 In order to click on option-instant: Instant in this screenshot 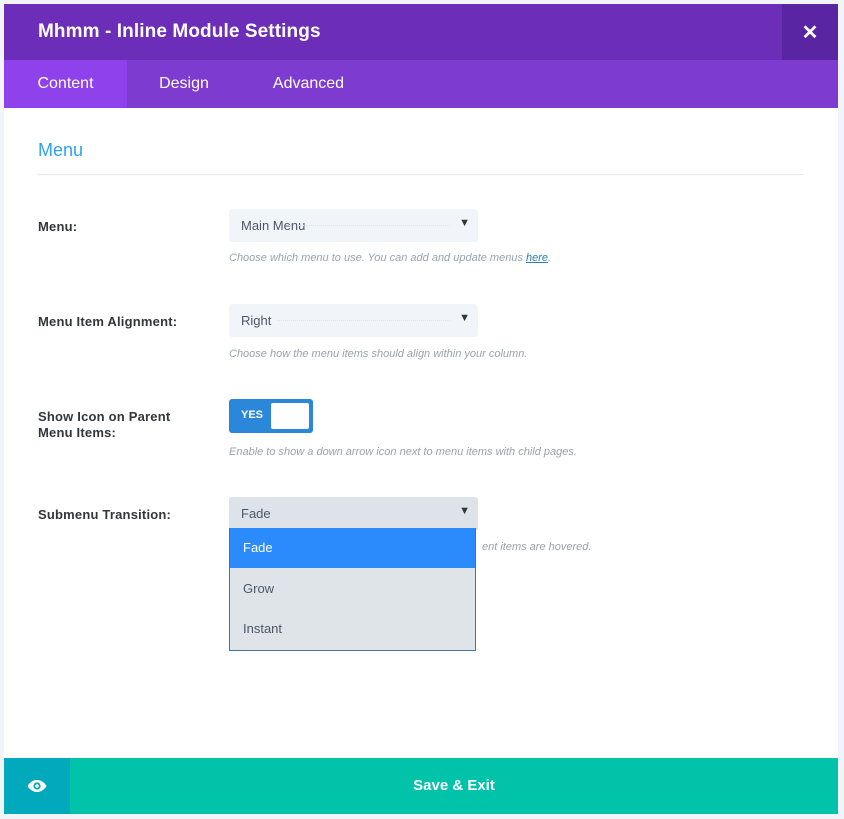, I will do `click(352, 629)`.